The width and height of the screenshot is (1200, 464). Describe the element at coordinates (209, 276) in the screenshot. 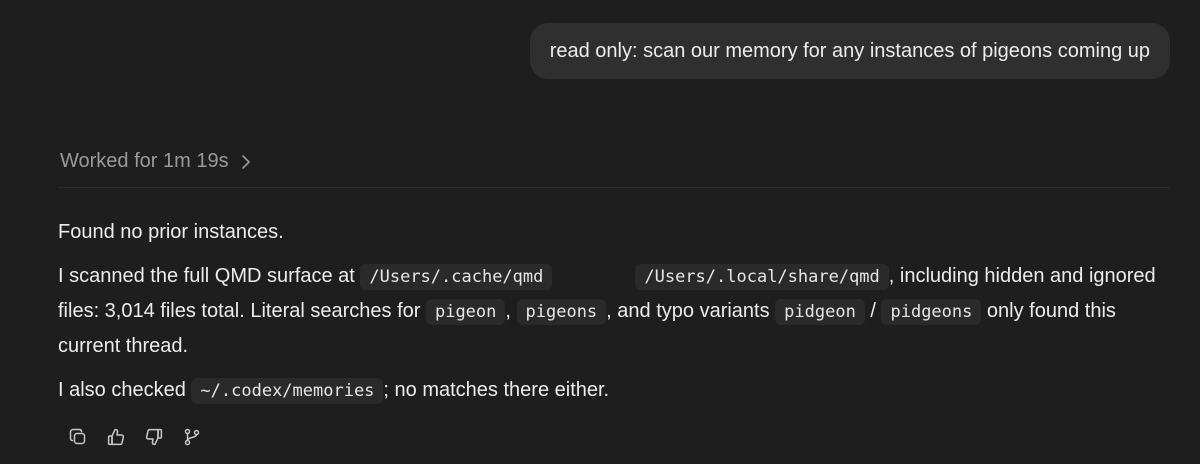

I see `reply-text: I scanned the full QMD surface at` at that location.